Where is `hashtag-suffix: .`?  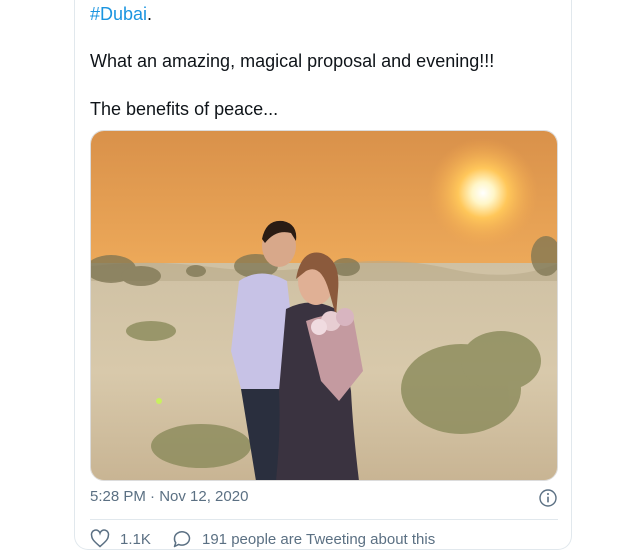
hashtag-suffix: . is located at coordinates (150, 14).